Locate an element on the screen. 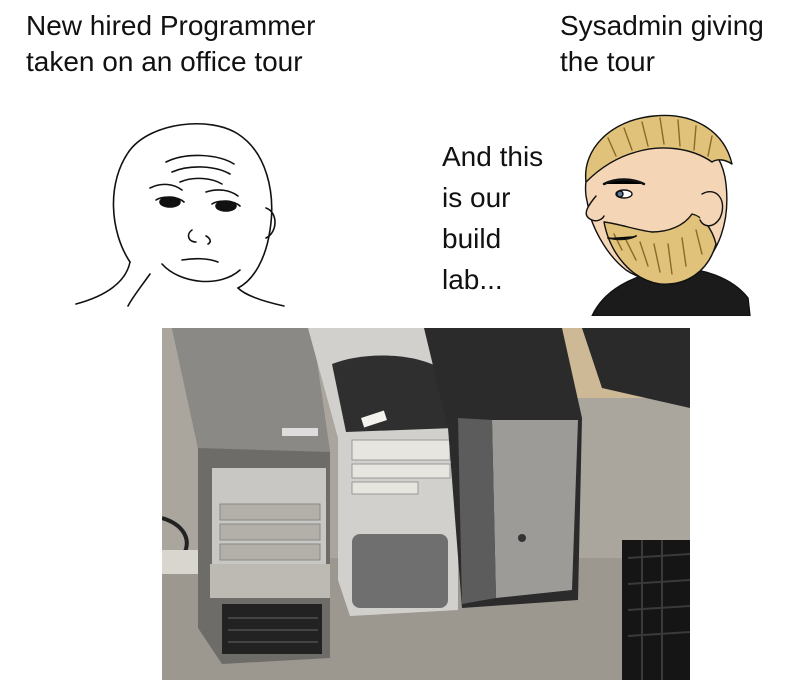  crate is located at coordinates (656, 610).